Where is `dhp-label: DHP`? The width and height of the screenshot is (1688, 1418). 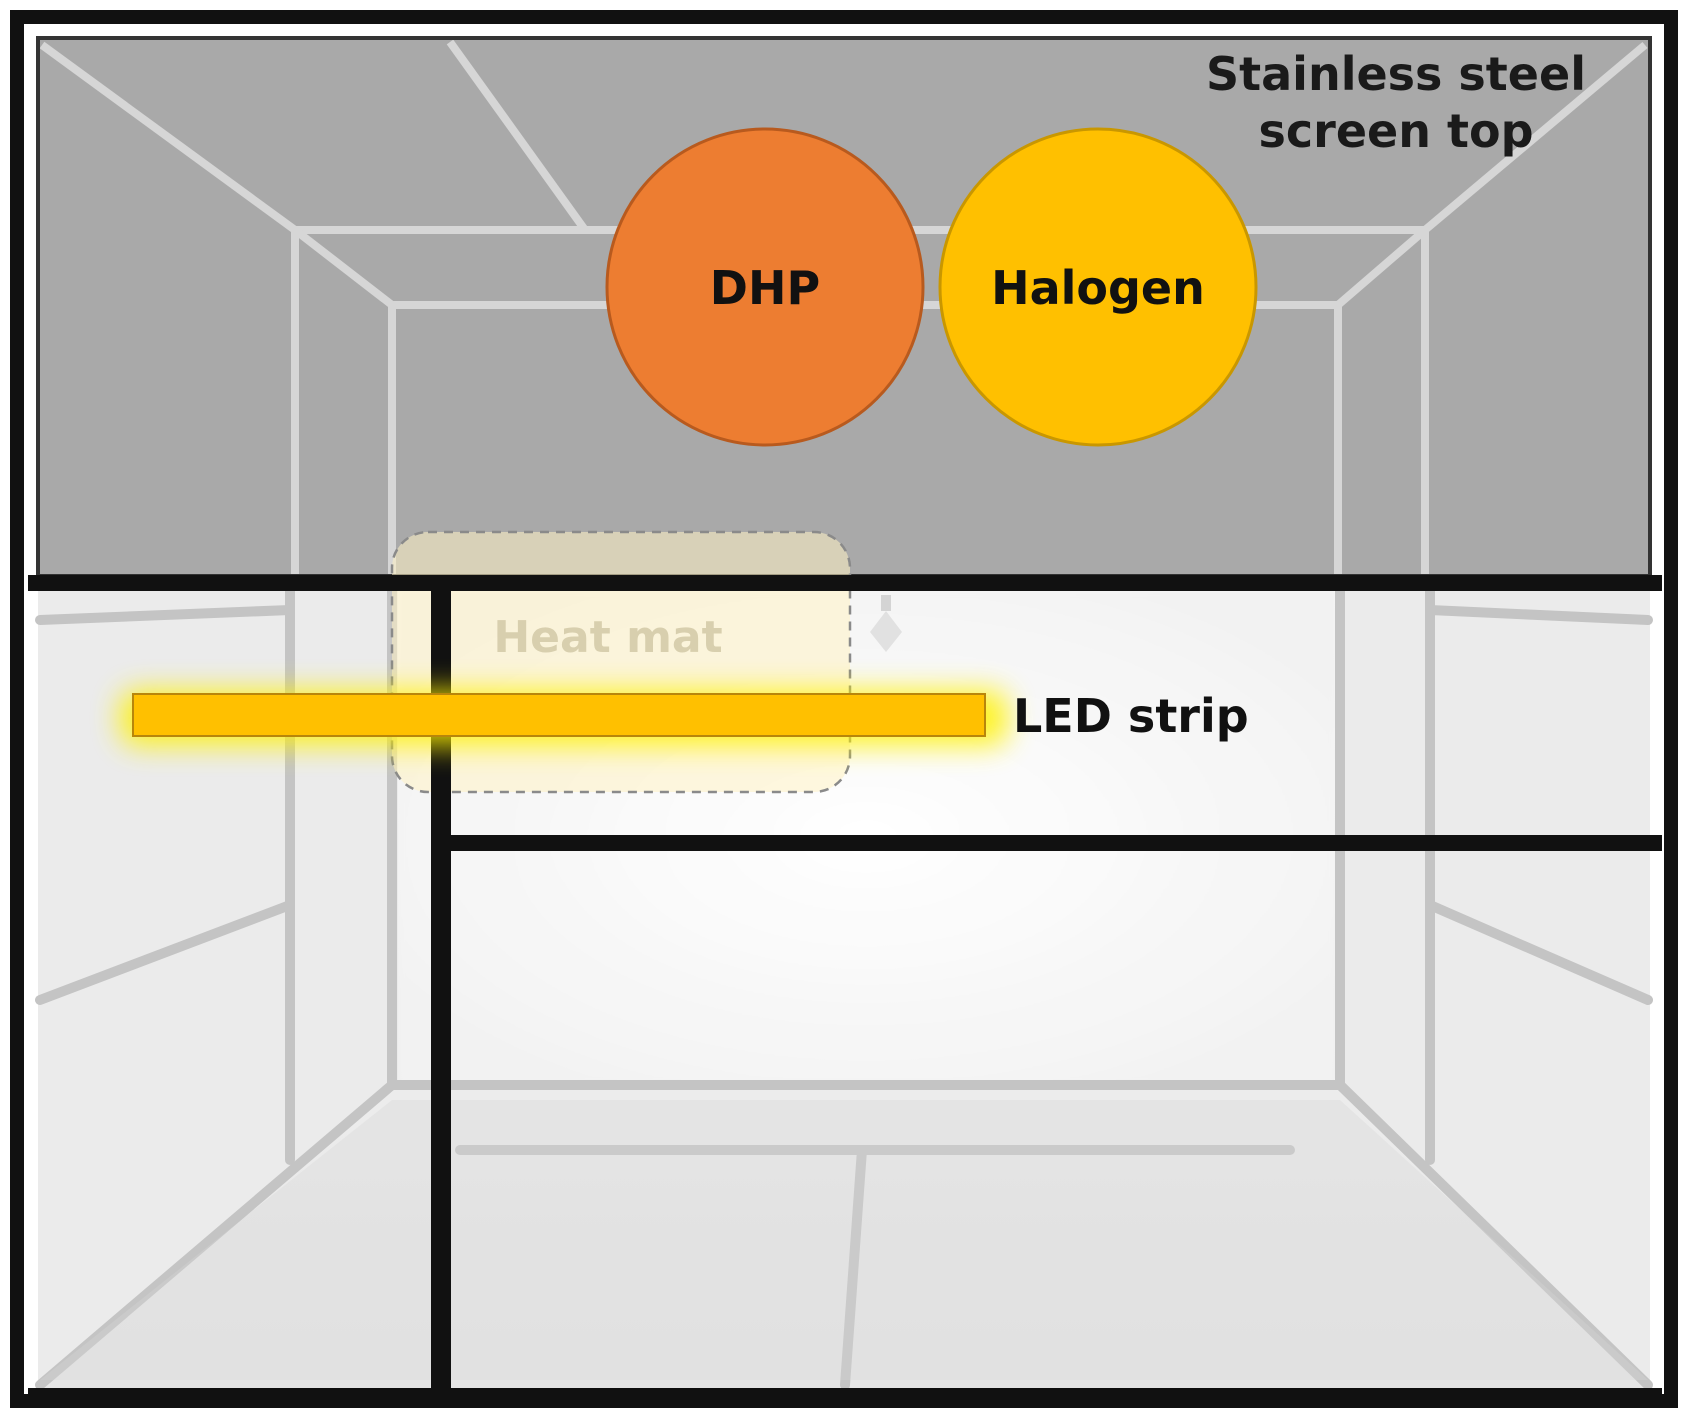 dhp-label: DHP is located at coordinates (765, 288).